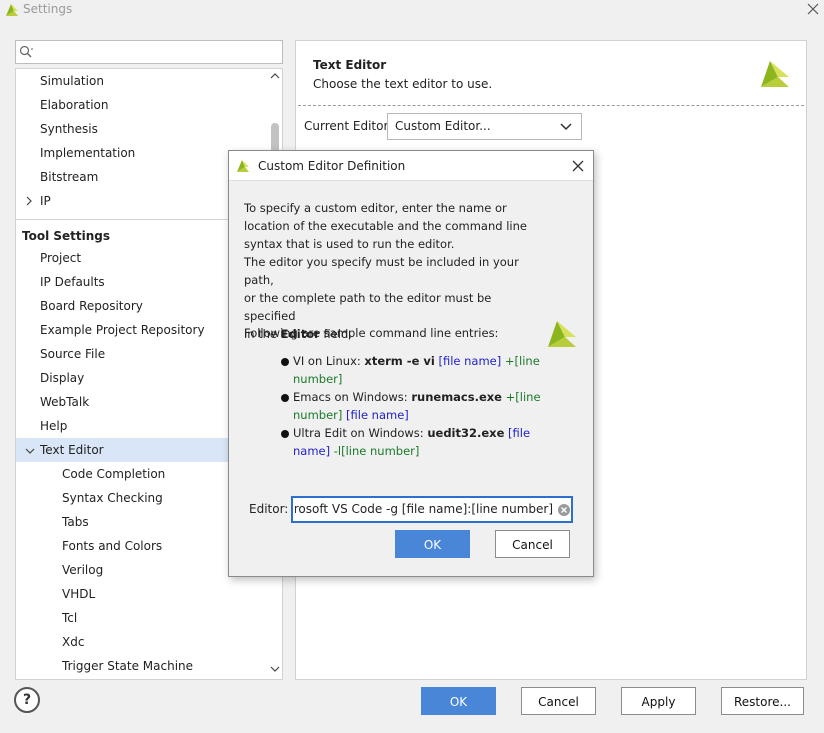 The image size is (824, 733). Describe the element at coordinates (329, 361) in the screenshot. I see `sample-prefix: VI on Linux:` at that location.